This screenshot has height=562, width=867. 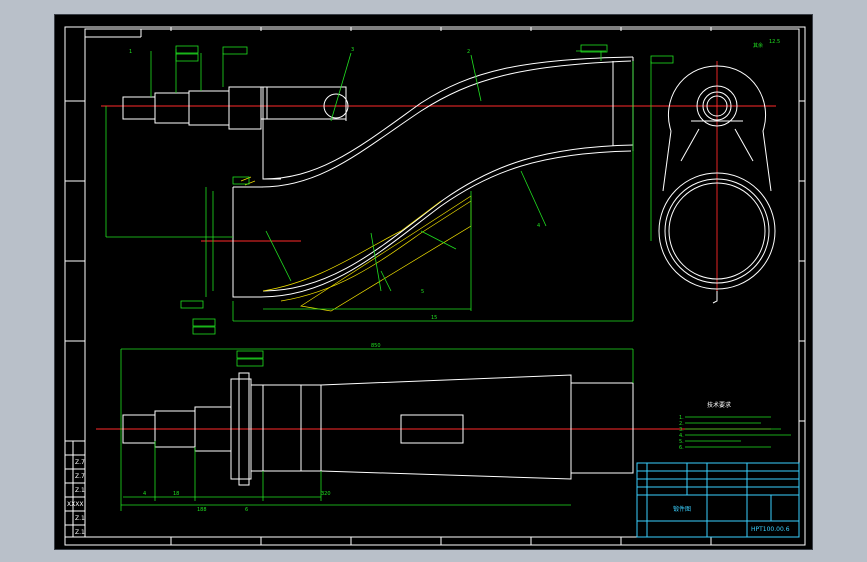 I want to click on tech-requirements-title: 技术要求, so click(x=719, y=405).